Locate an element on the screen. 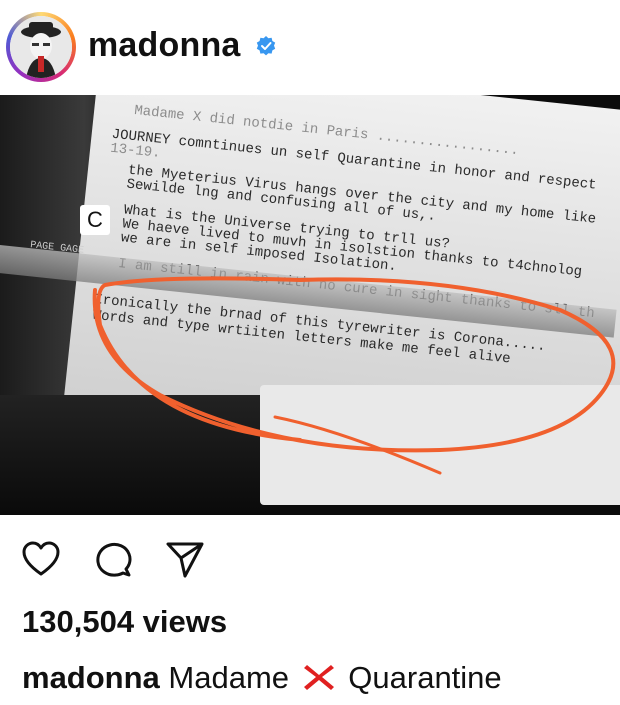  post-caption: madonna Madame Quarantine is located at coordinates (262, 678).